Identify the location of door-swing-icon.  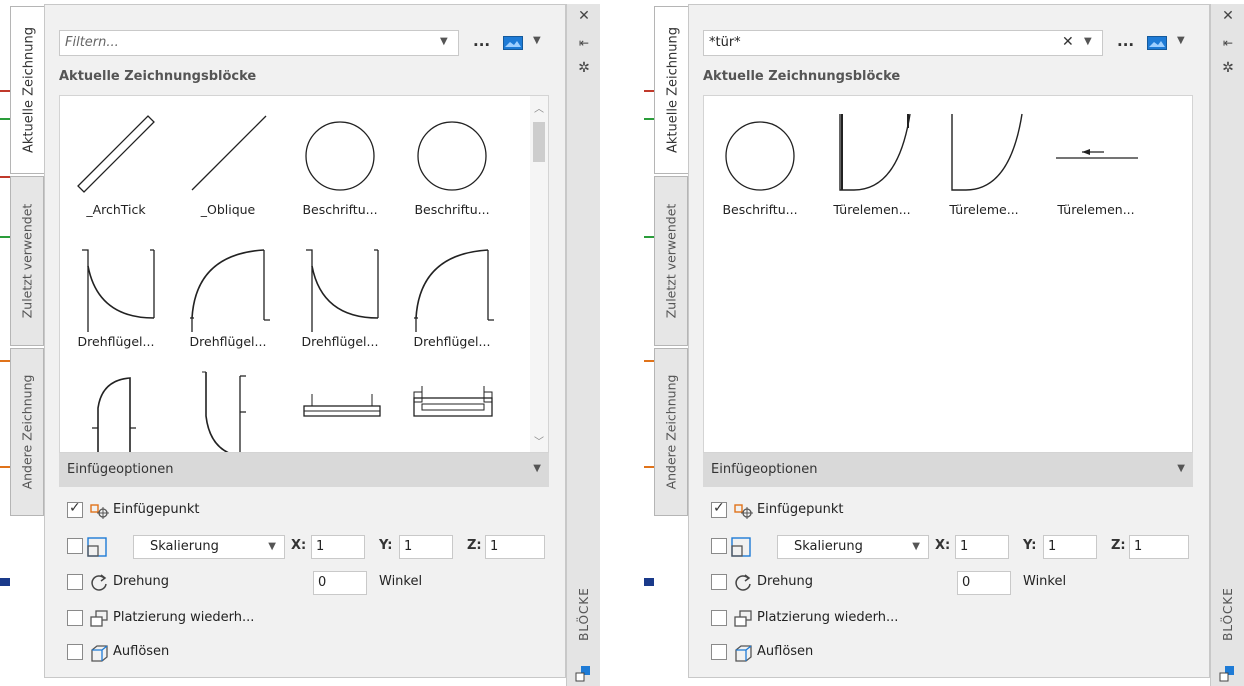
(230, 290).